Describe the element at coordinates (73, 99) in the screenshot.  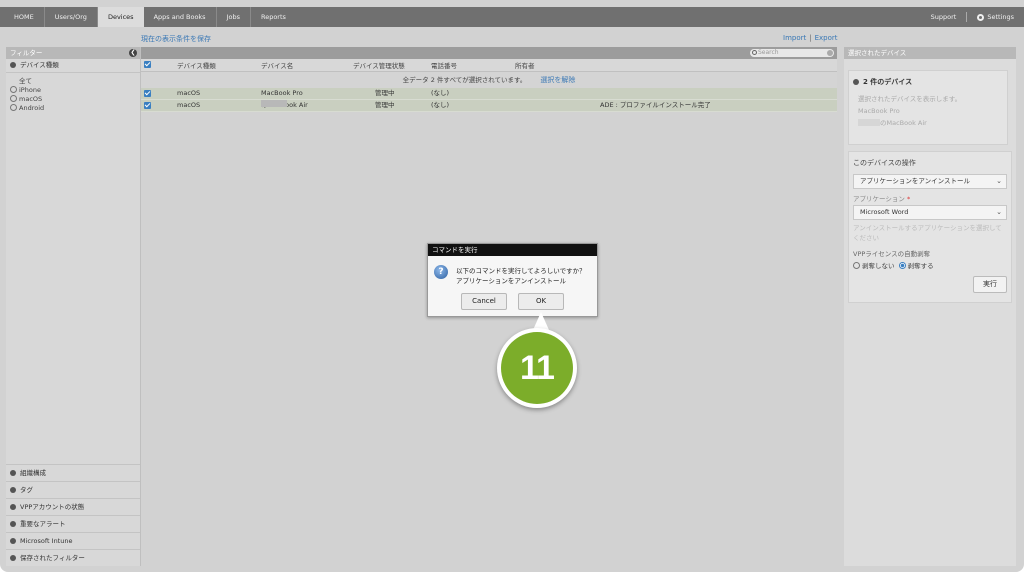
I see `filter-option-macos: macOS` at that location.